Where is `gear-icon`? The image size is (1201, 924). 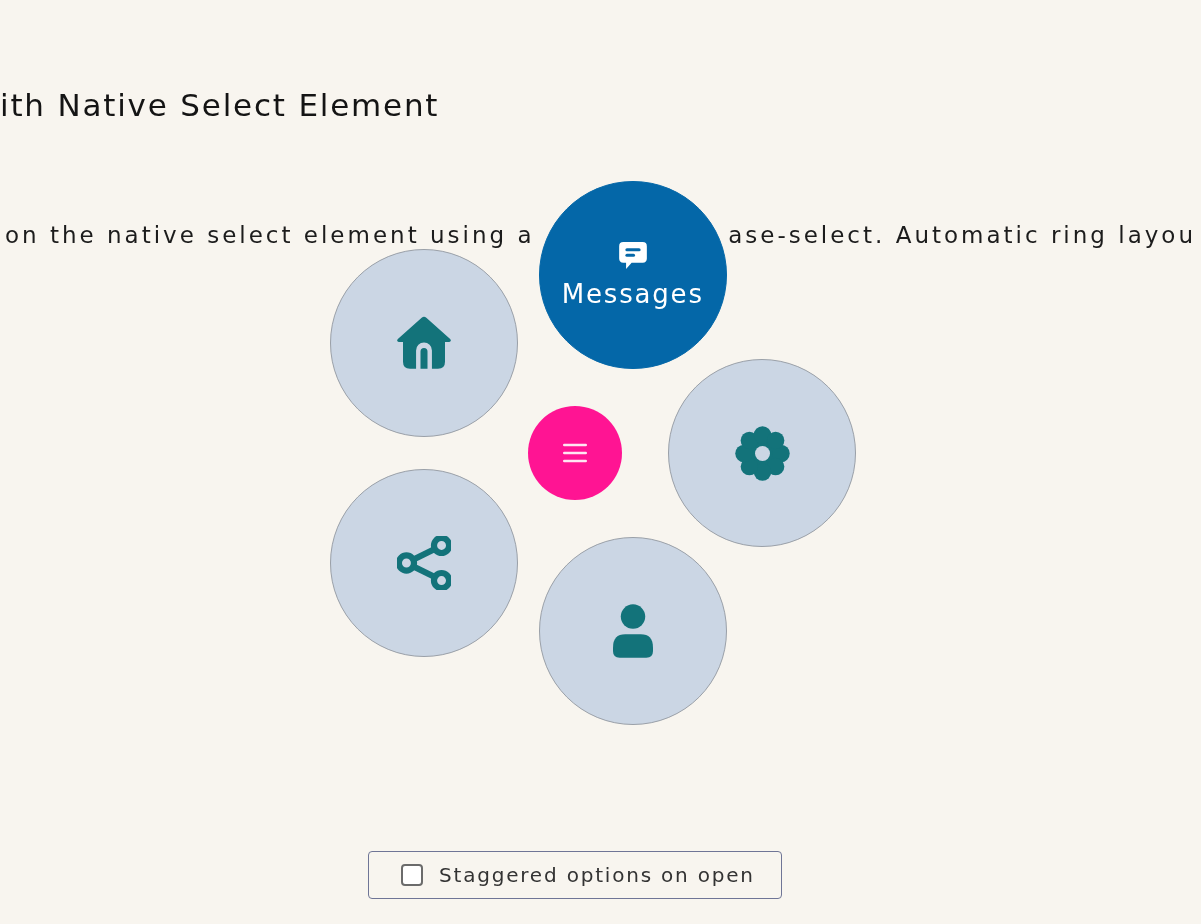 gear-icon is located at coordinates (762, 453).